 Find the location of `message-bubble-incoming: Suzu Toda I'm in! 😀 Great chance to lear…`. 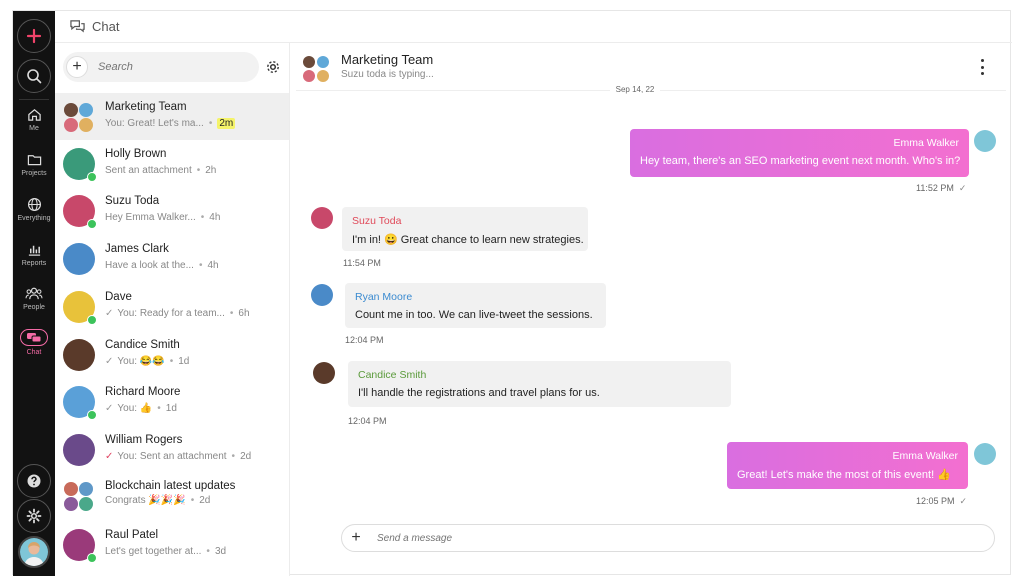

message-bubble-incoming: Suzu Toda I'm in! 😀 Great chance to lear… is located at coordinates (465, 229).